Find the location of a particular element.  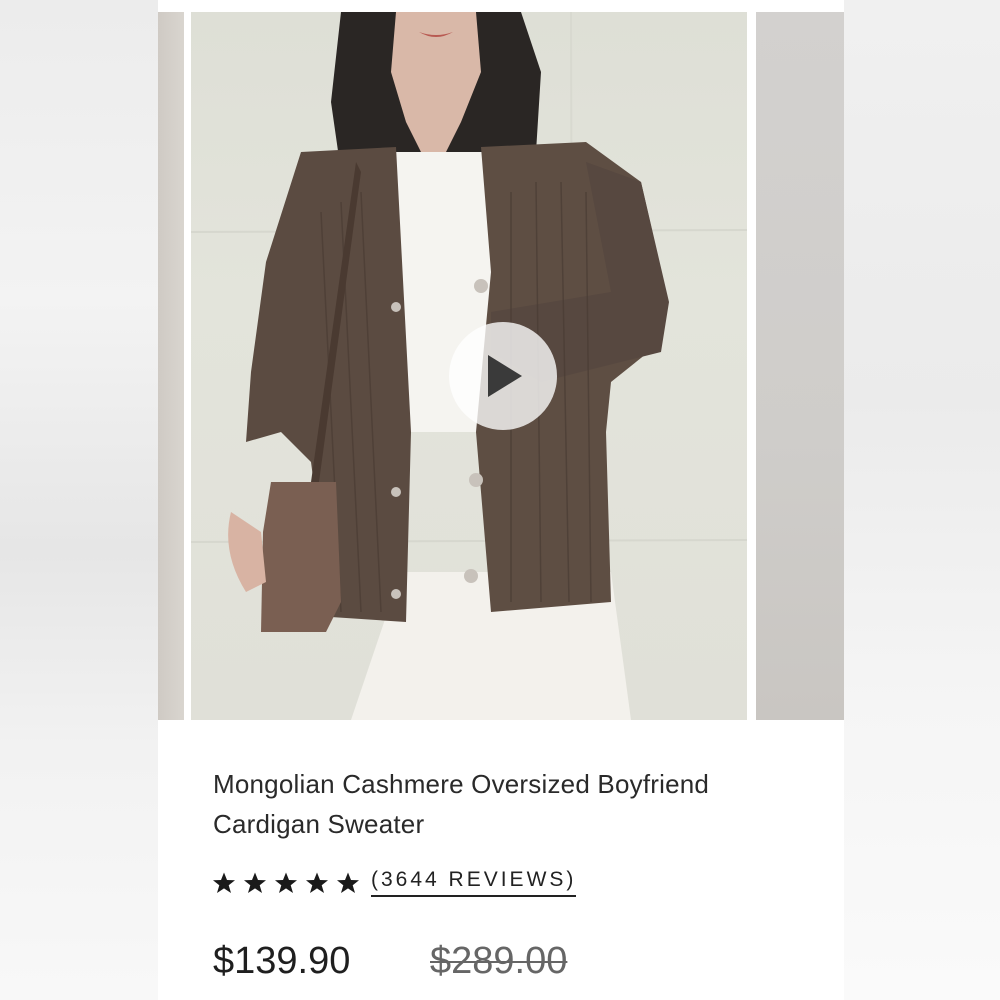

play-icon is located at coordinates (505, 376).